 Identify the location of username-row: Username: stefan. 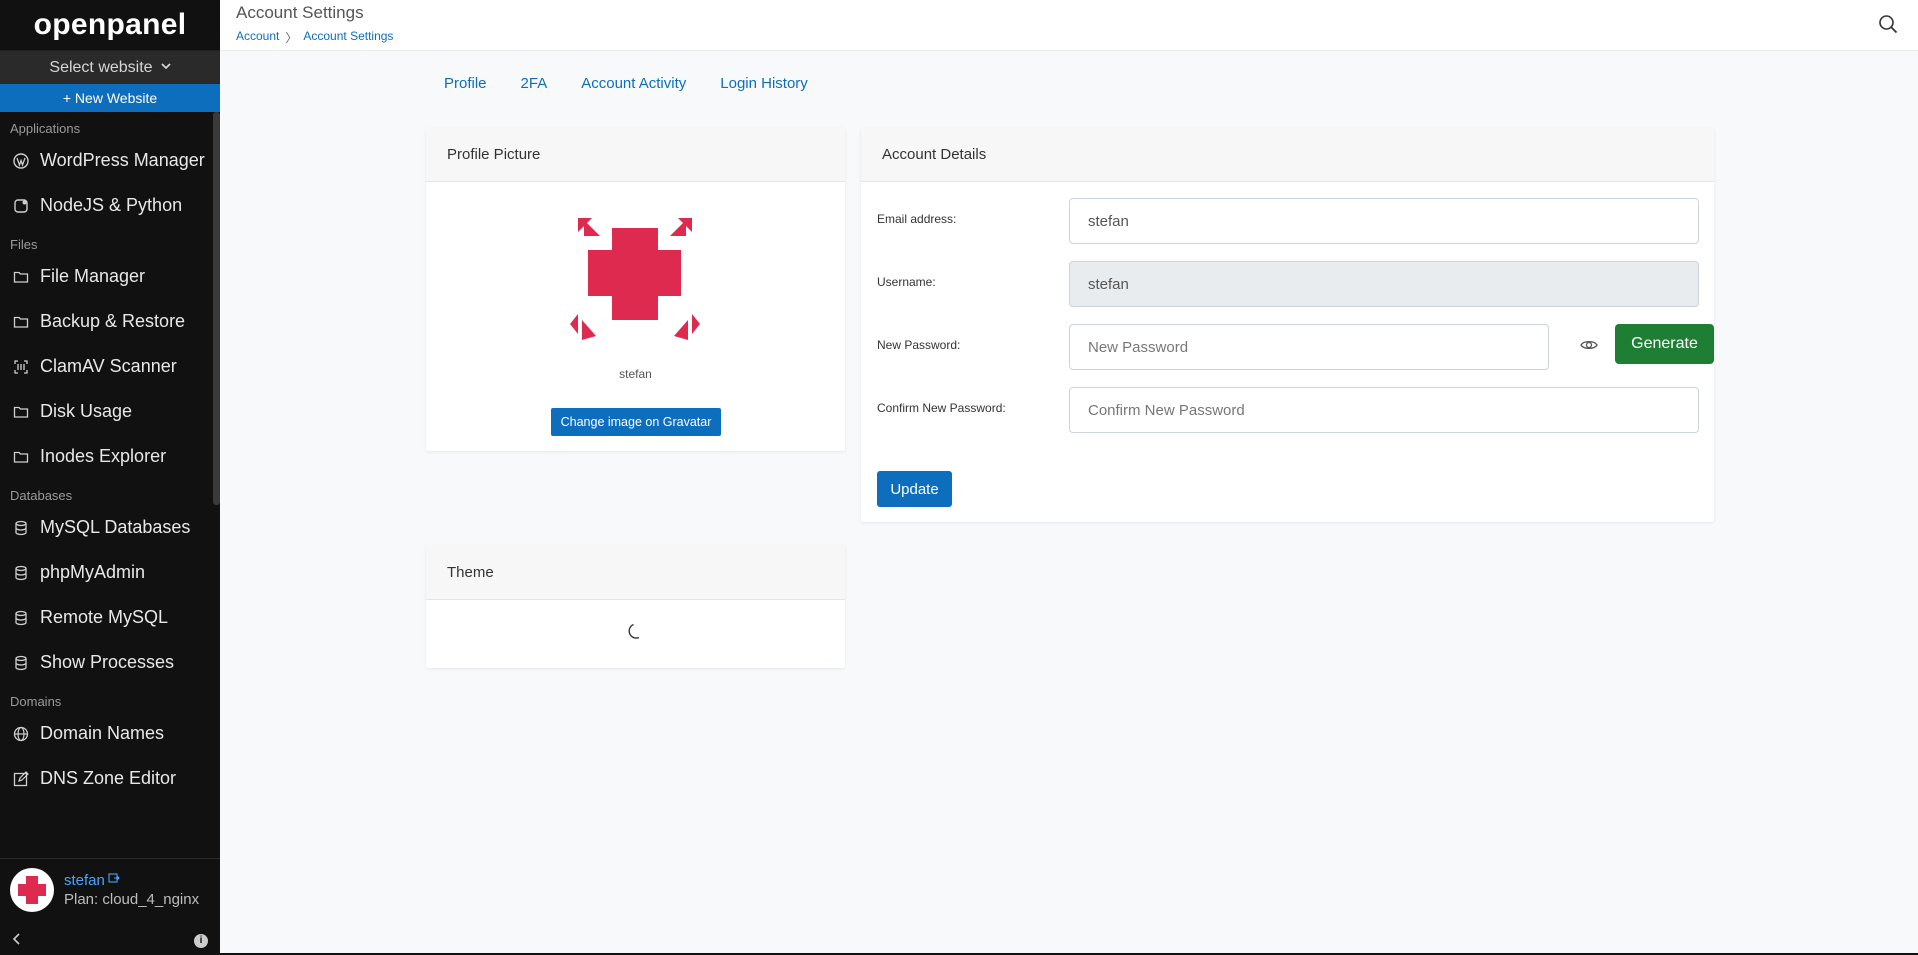
(1288, 284).